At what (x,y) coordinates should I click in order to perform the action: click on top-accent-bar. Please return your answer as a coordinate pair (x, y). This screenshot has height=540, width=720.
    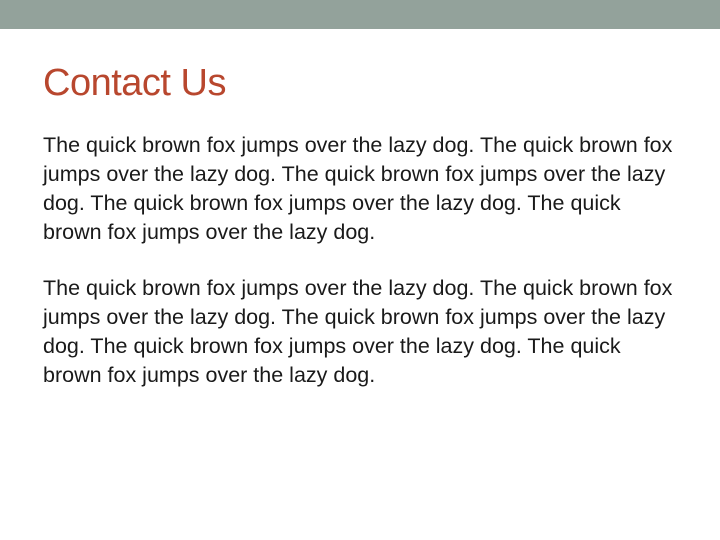
    Looking at the image, I should click on (360, 14).